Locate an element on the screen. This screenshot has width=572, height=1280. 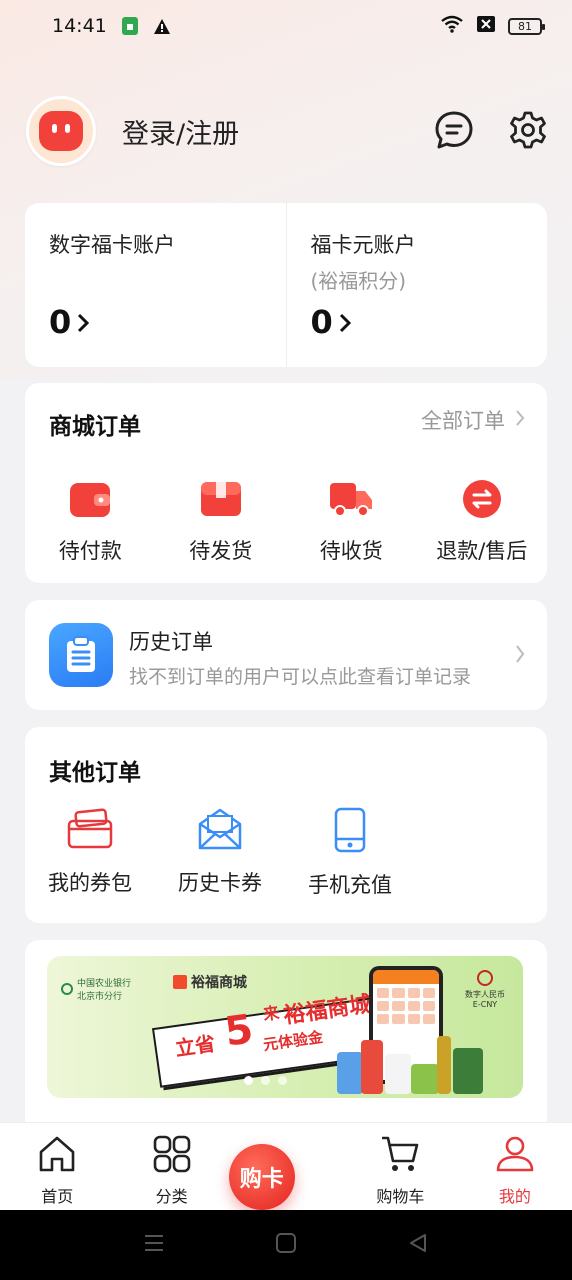
tab-home: 首页 is located at coordinates (57, 1166).